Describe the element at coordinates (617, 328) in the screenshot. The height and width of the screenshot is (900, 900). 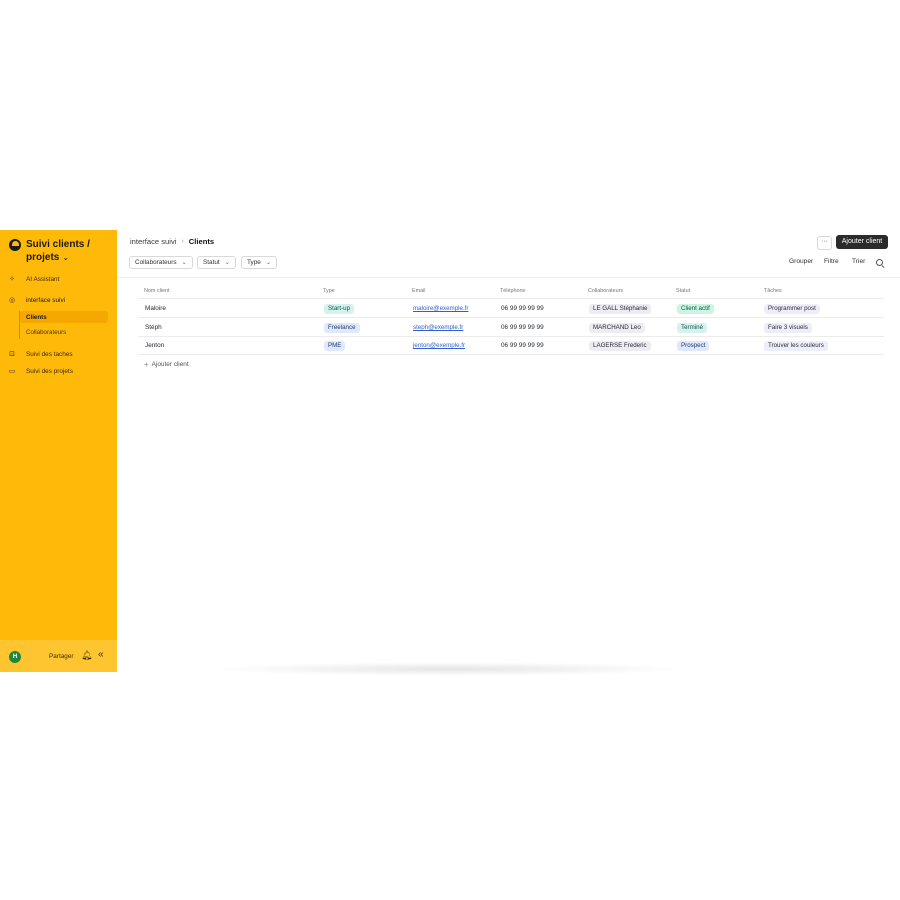
I see `collaborator-tag: MARCHAND Leo` at that location.